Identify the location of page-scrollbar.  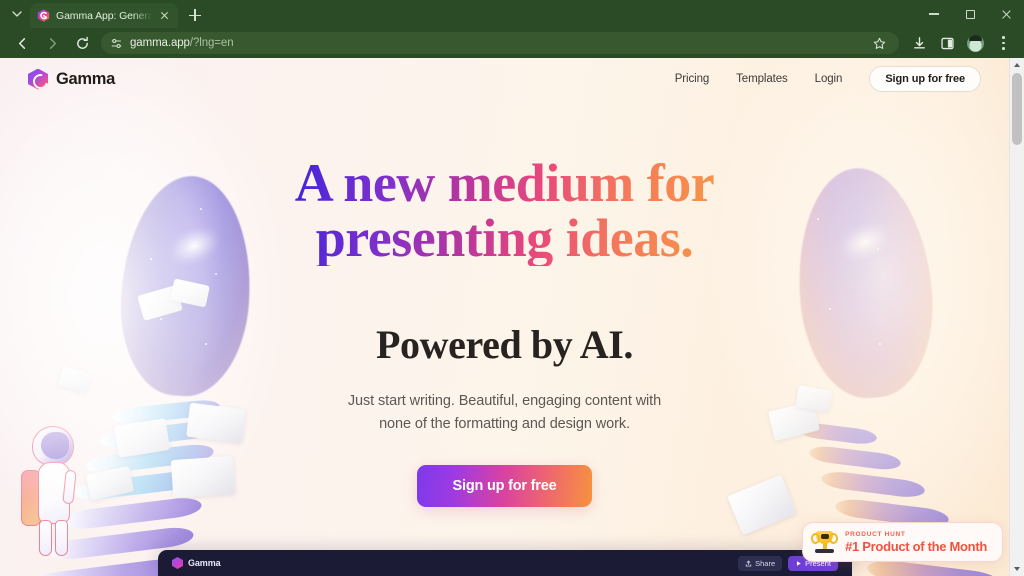
(1016, 317).